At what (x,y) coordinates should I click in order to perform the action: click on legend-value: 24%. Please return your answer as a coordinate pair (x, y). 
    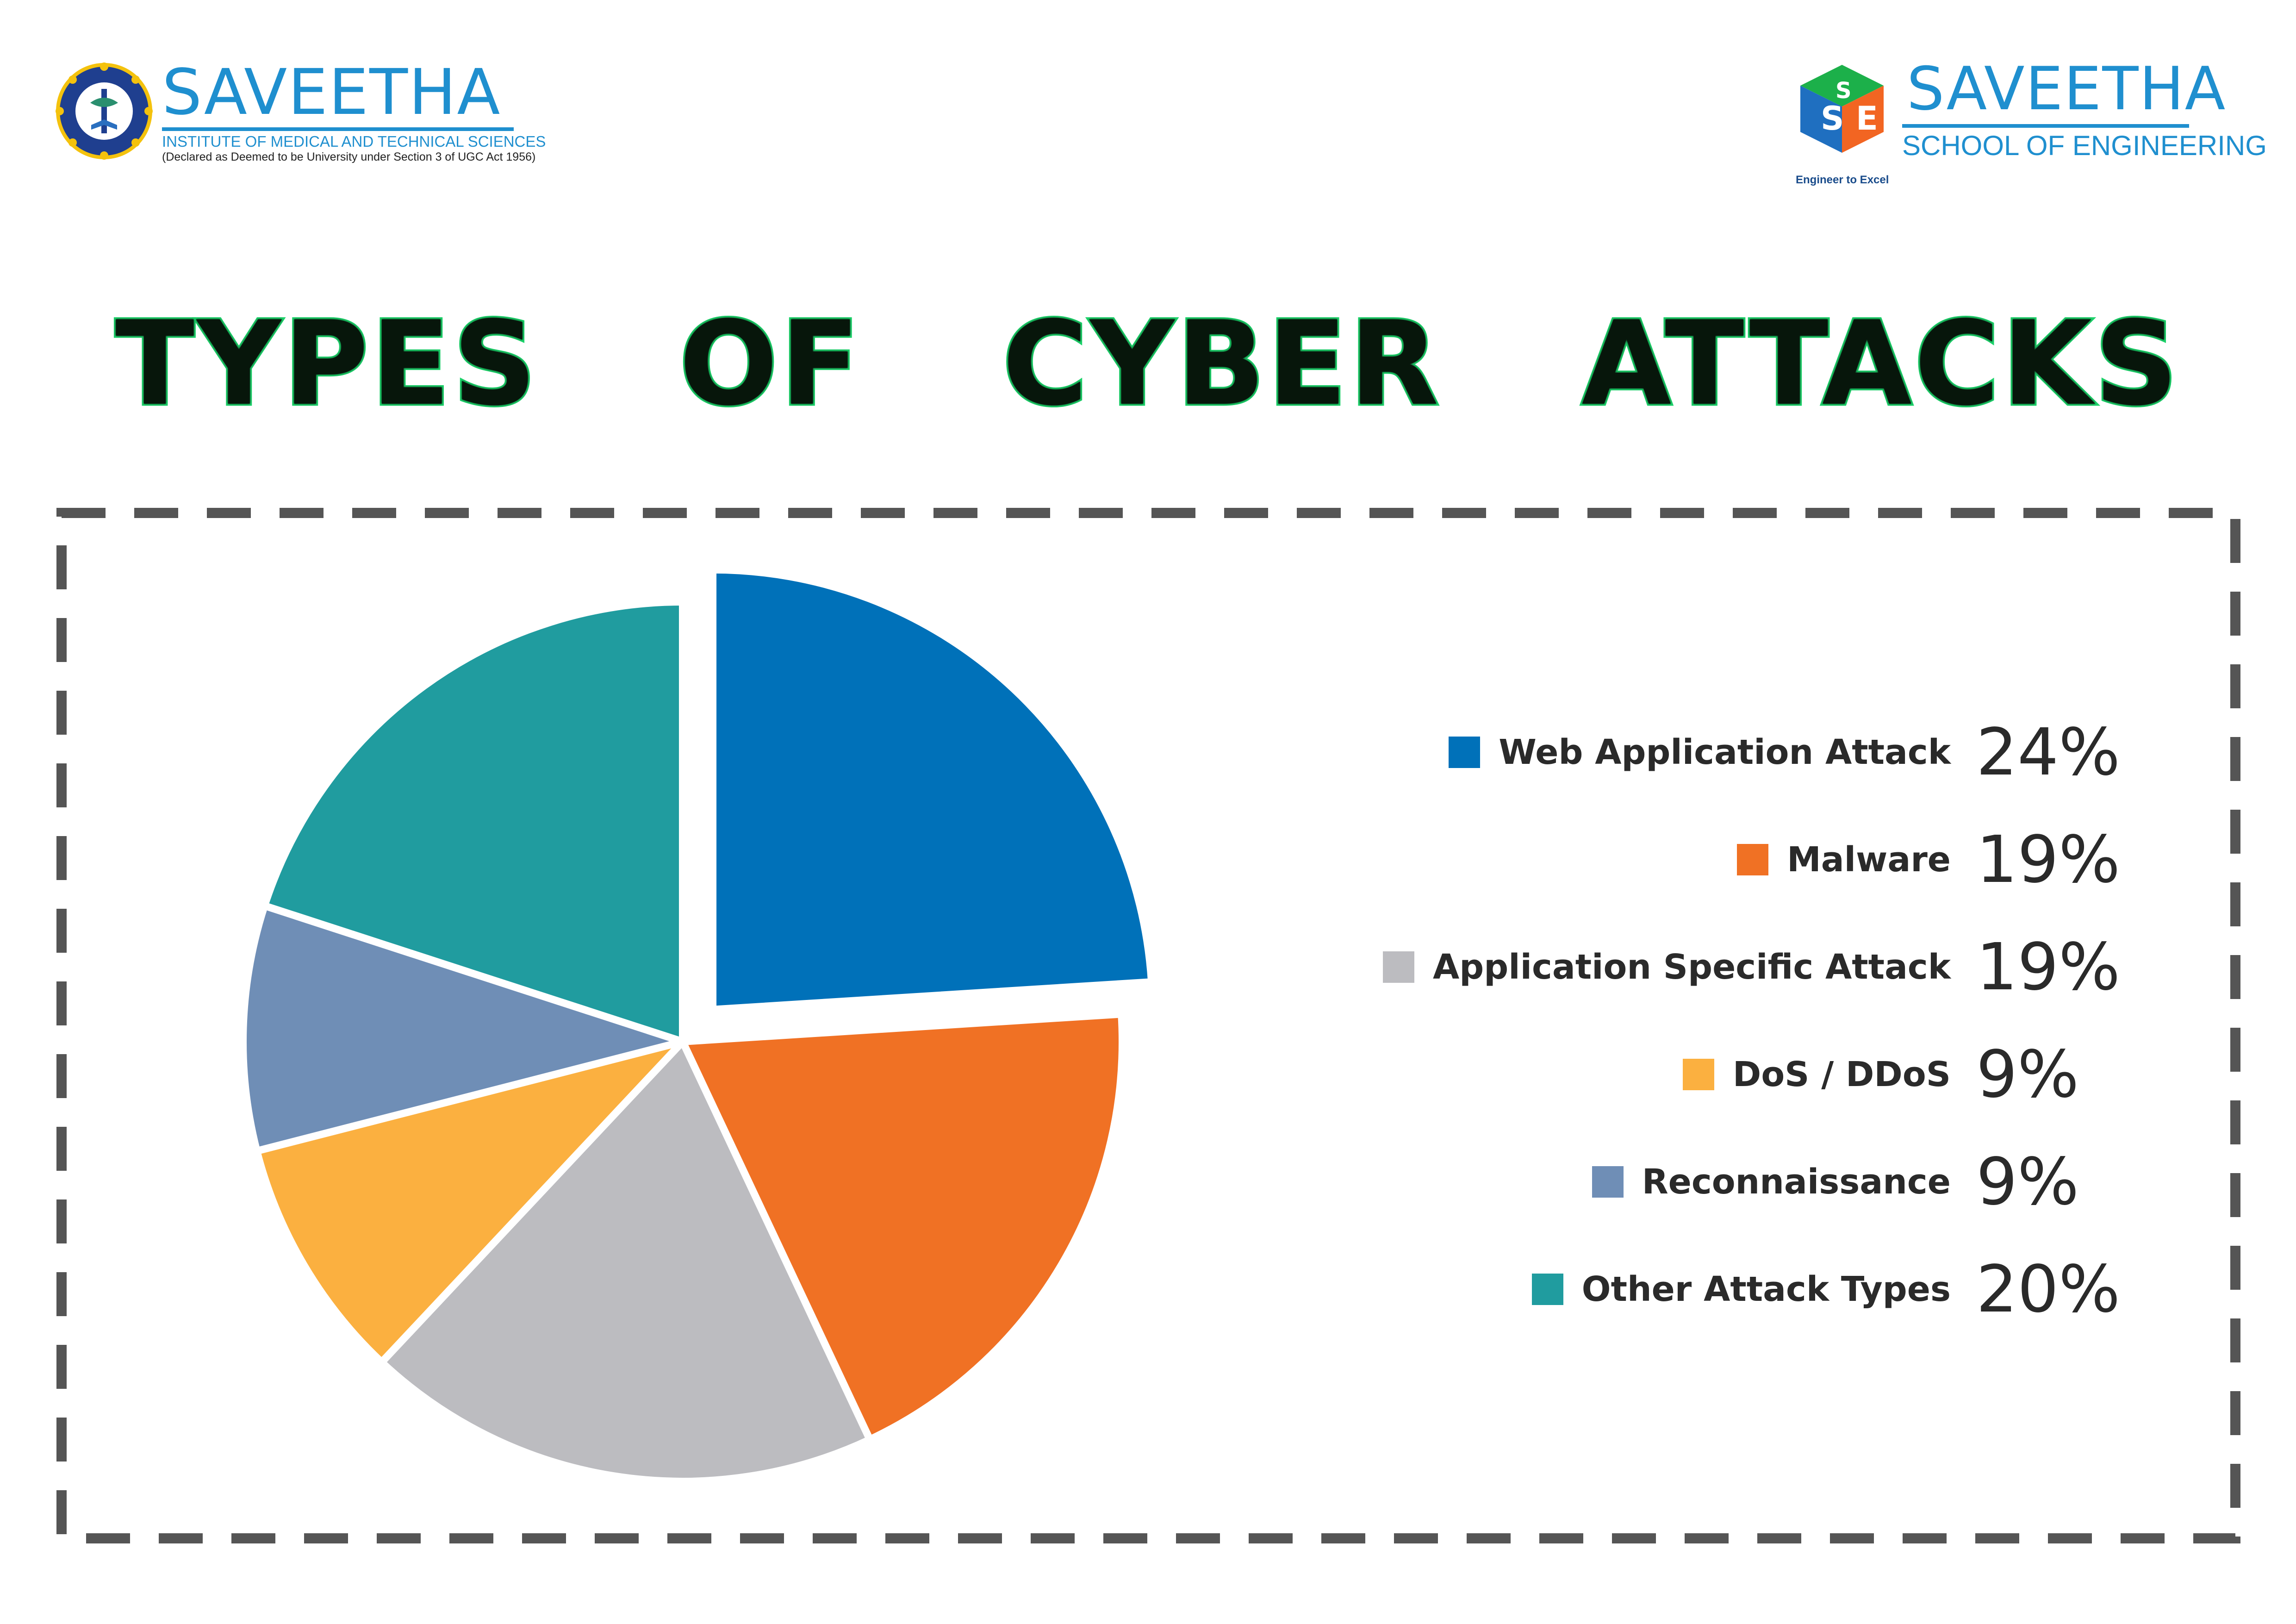
    Looking at the image, I should click on (2048, 752).